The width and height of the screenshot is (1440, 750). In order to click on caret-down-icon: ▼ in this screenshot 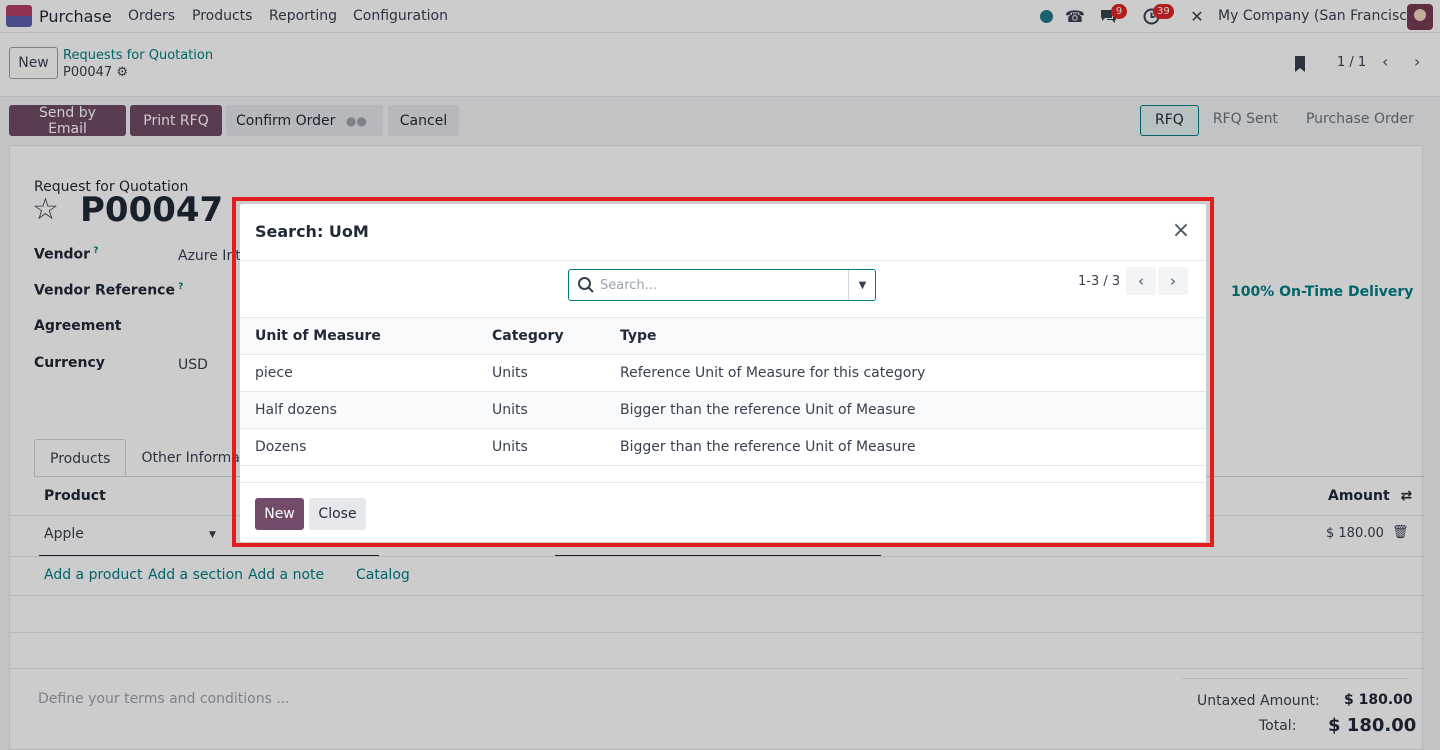, I will do `click(862, 285)`.